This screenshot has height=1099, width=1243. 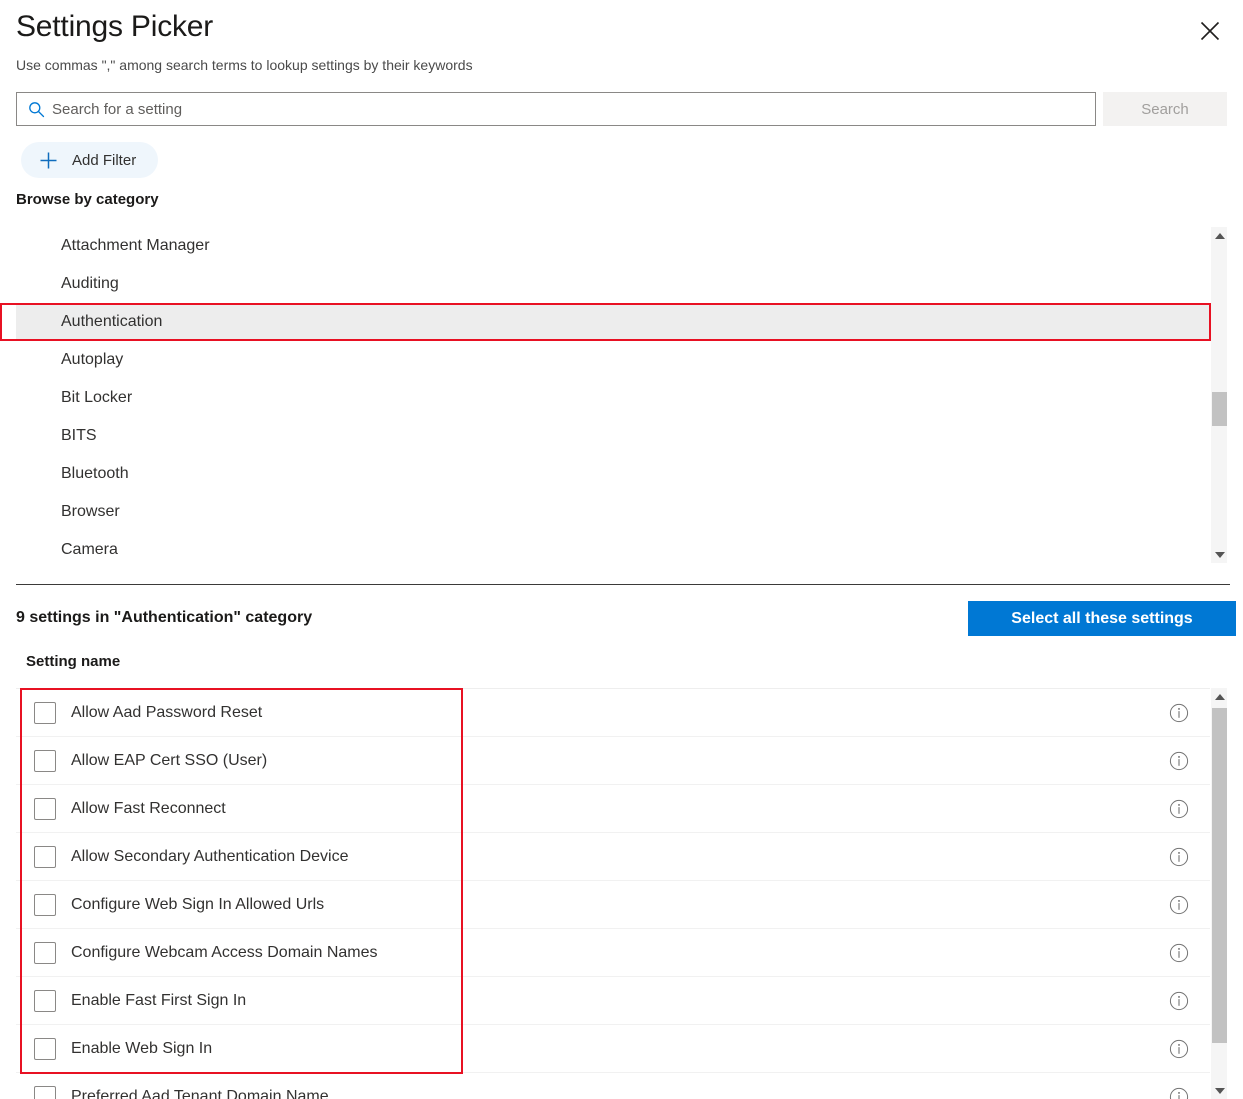 I want to click on settings-scrollbar-thumb, so click(x=1219, y=875).